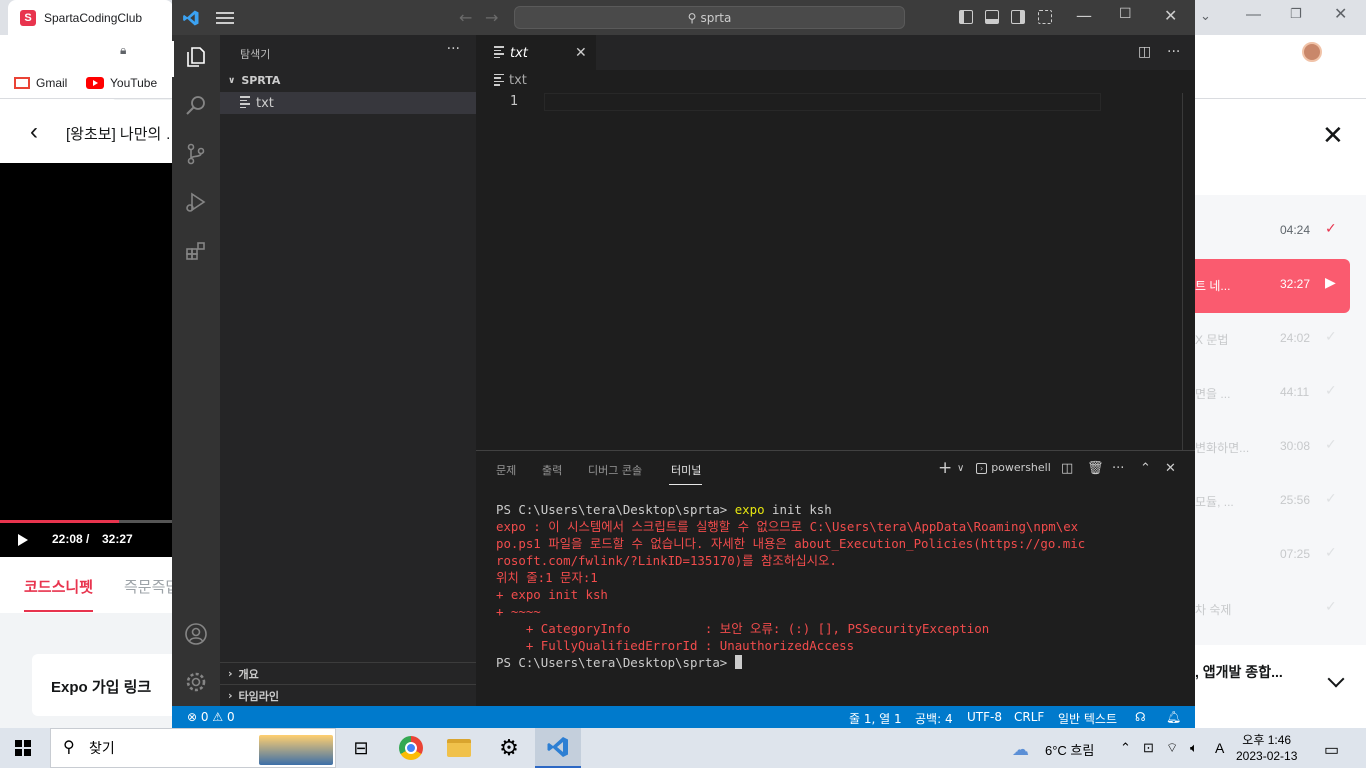 This screenshot has width=1366, height=768. What do you see at coordinates (615, 662) in the screenshot?
I see `terminal-prompt: PS C:\Users\tera\Desktop\sprta>` at bounding box center [615, 662].